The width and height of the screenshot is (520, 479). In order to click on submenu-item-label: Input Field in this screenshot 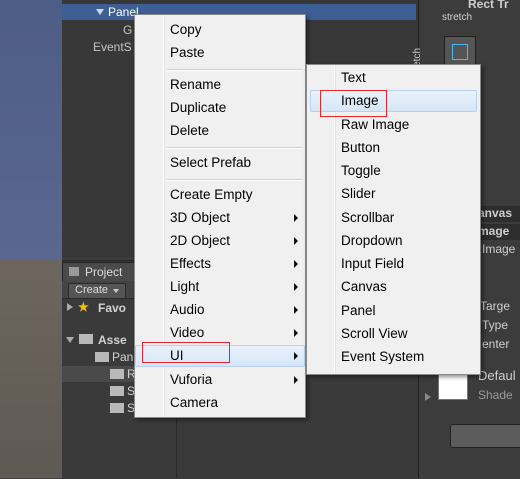, I will do `click(373, 263)`.